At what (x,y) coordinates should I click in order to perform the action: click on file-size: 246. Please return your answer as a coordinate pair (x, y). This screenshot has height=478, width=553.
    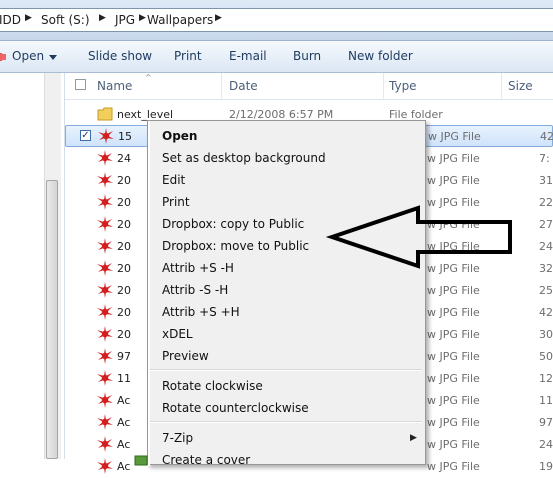
    Looking at the image, I should click on (546, 246).